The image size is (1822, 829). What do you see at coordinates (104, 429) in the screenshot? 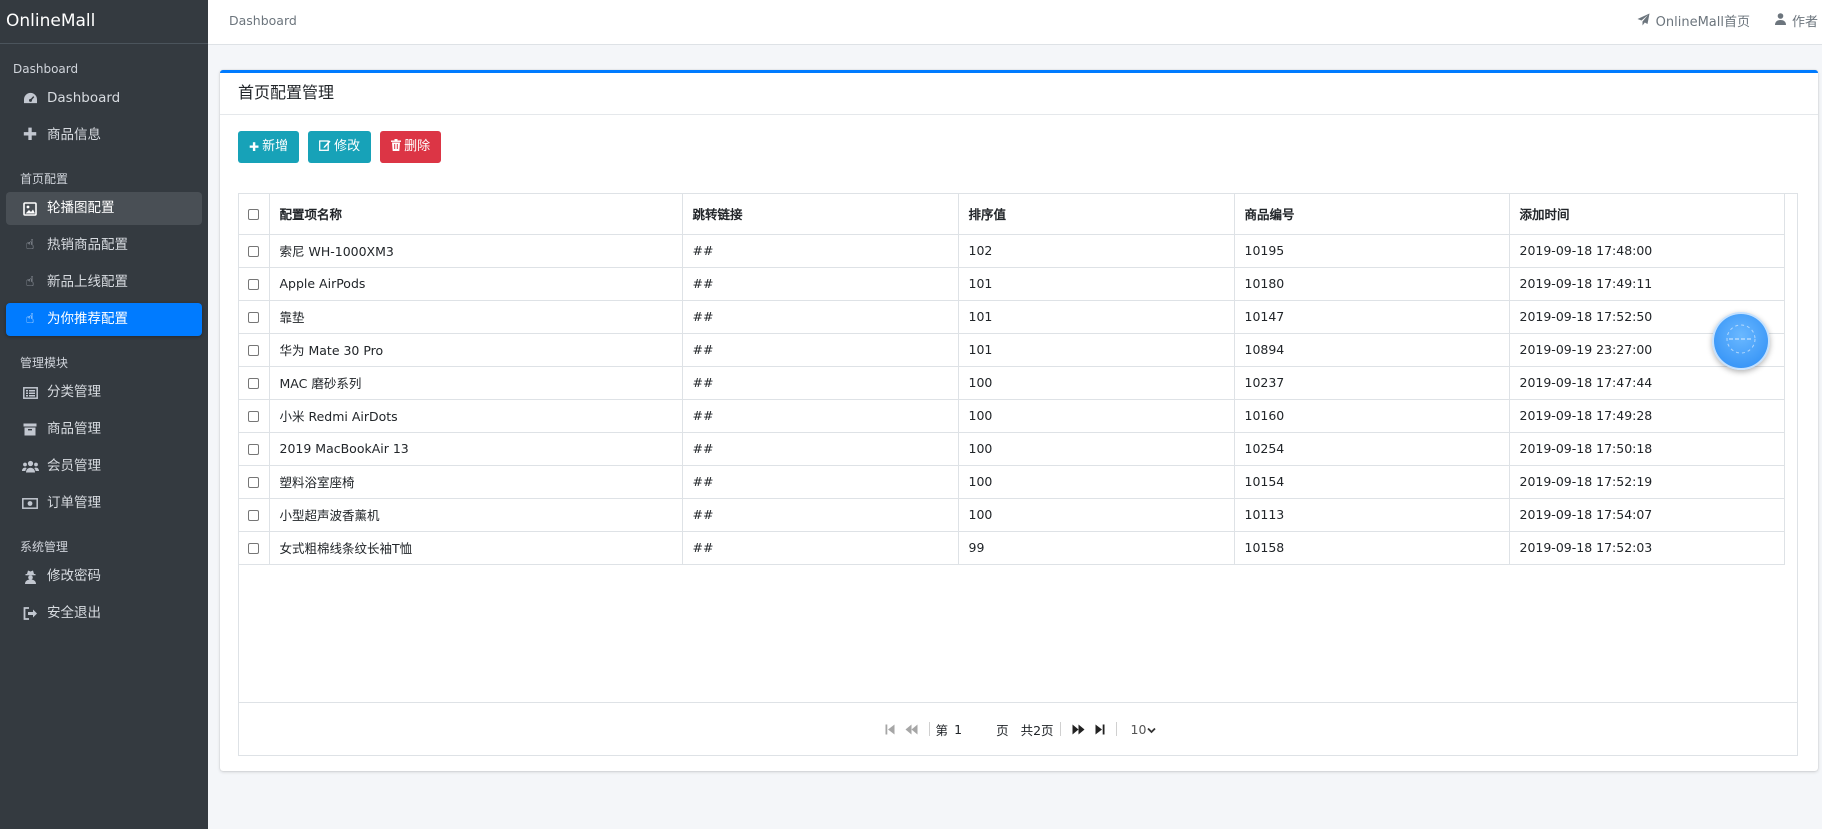
I see `sidebar-item-goods: 商品管理` at bounding box center [104, 429].